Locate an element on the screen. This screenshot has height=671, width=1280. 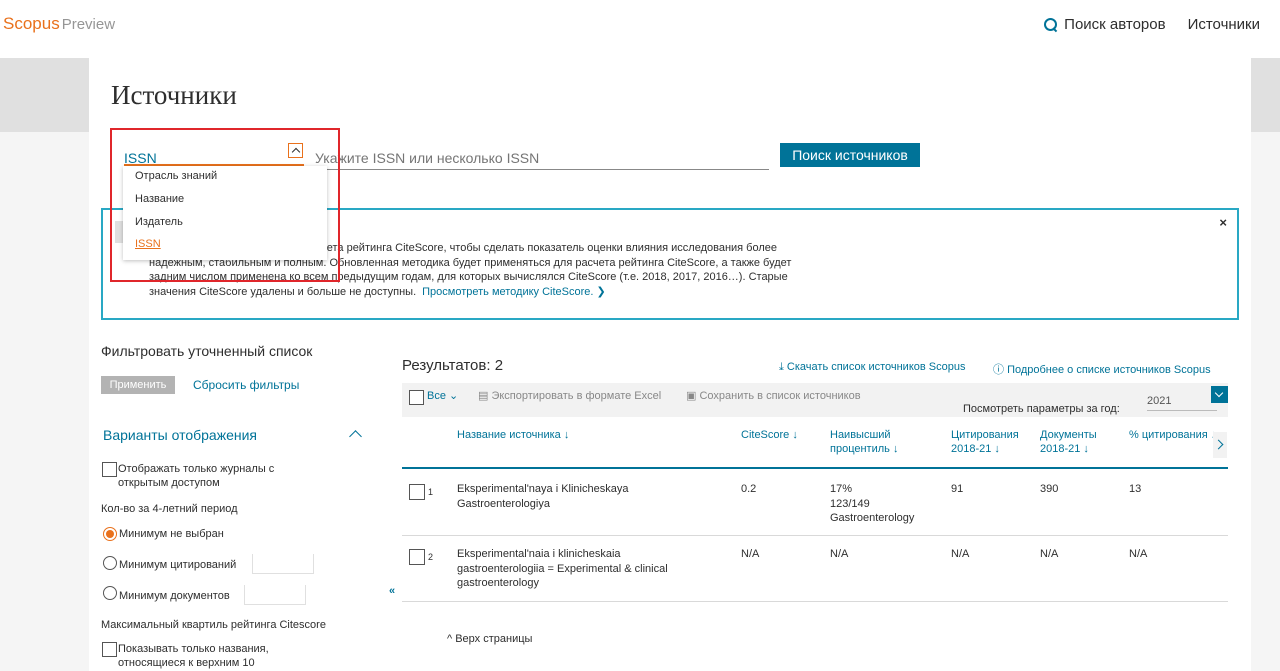
col-source-name: Название источника ↓ is located at coordinates (513, 435).